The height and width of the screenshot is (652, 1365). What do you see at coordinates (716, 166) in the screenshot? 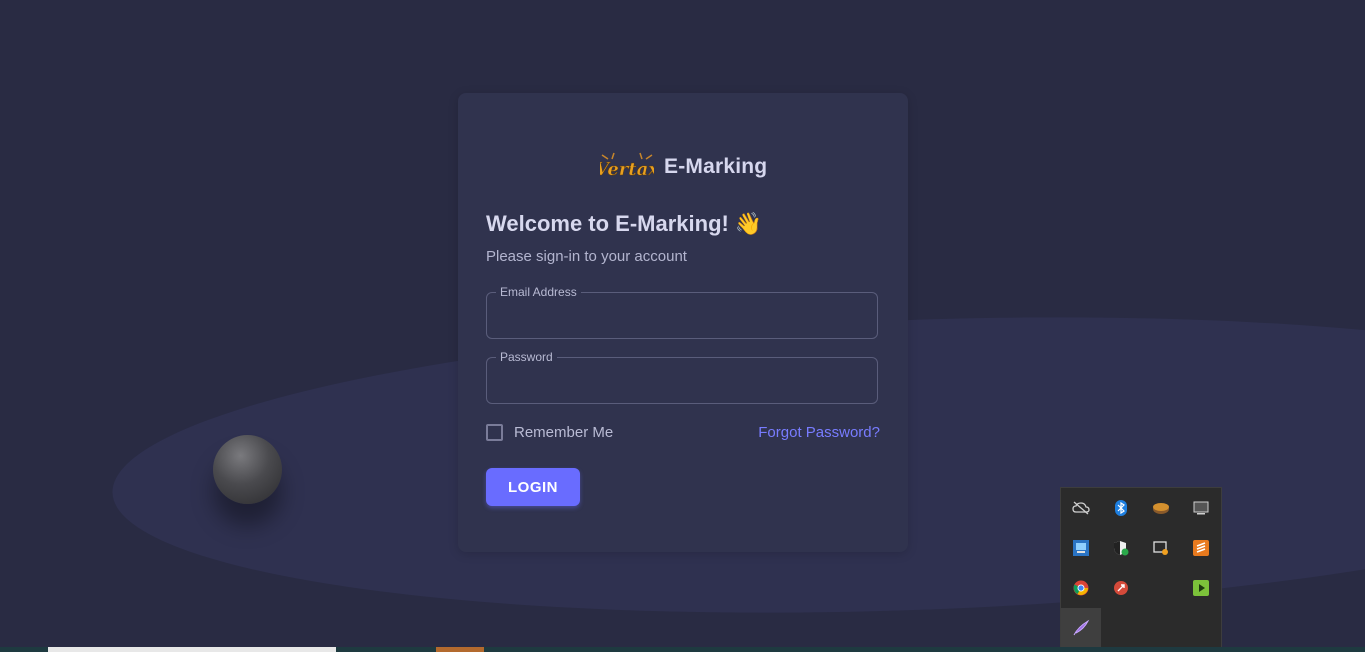
I see `brand-name: E-Marking` at bounding box center [716, 166].